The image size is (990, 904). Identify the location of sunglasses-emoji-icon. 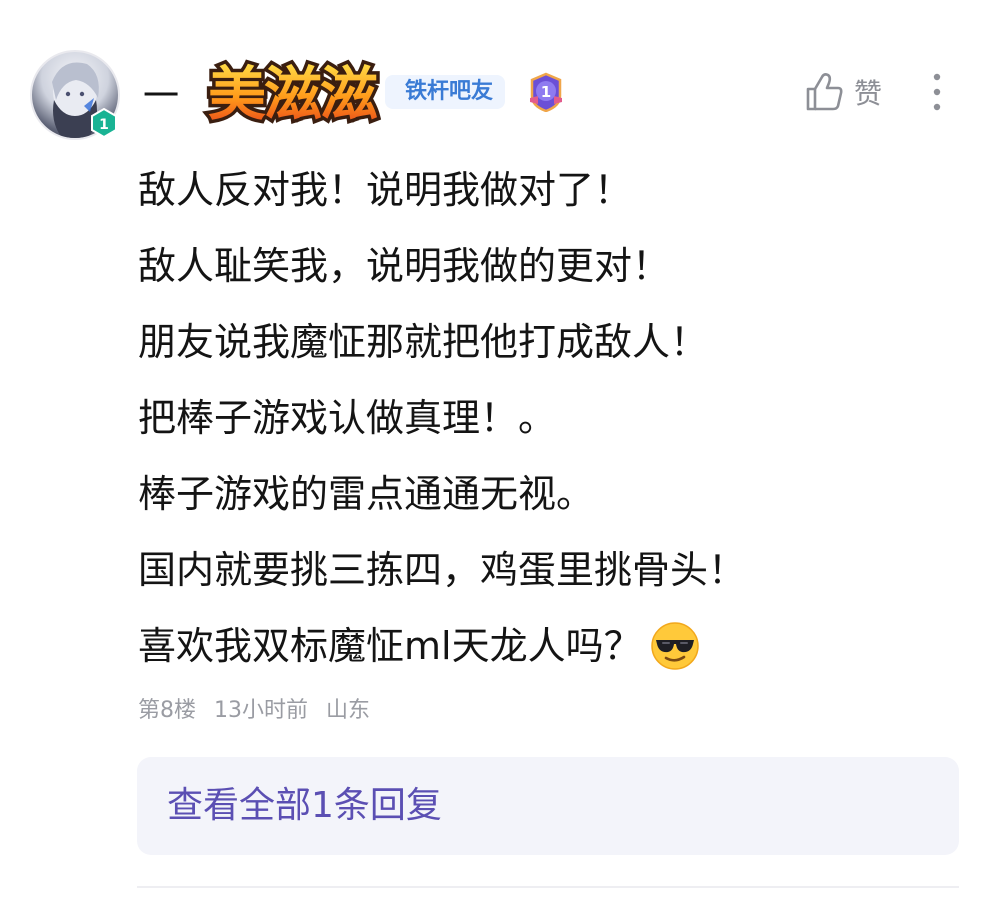
(674, 646).